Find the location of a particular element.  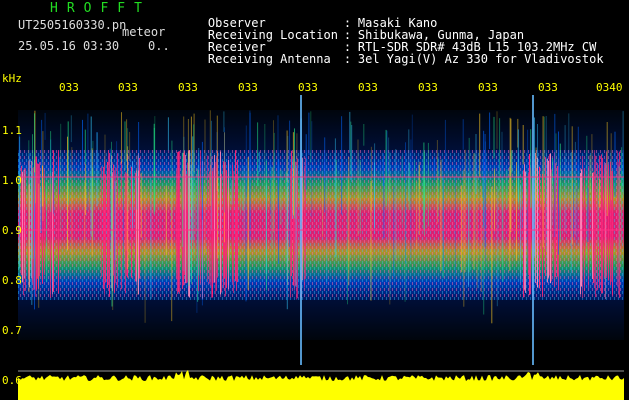

y-tick: 0.9 is located at coordinates (12, 230).